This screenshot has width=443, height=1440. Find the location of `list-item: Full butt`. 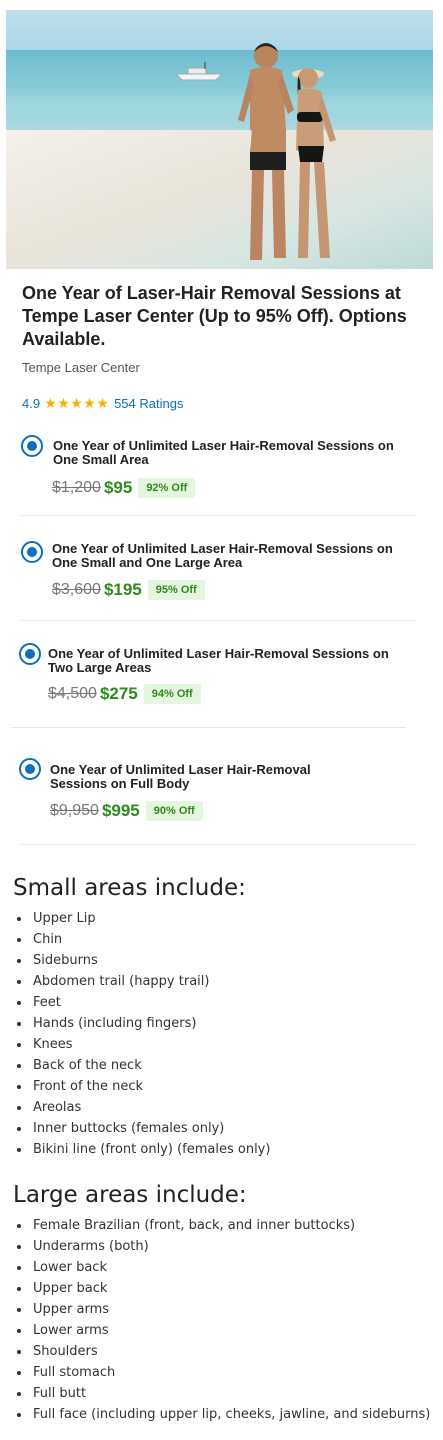

list-item: Full butt is located at coordinates (222, 1393).